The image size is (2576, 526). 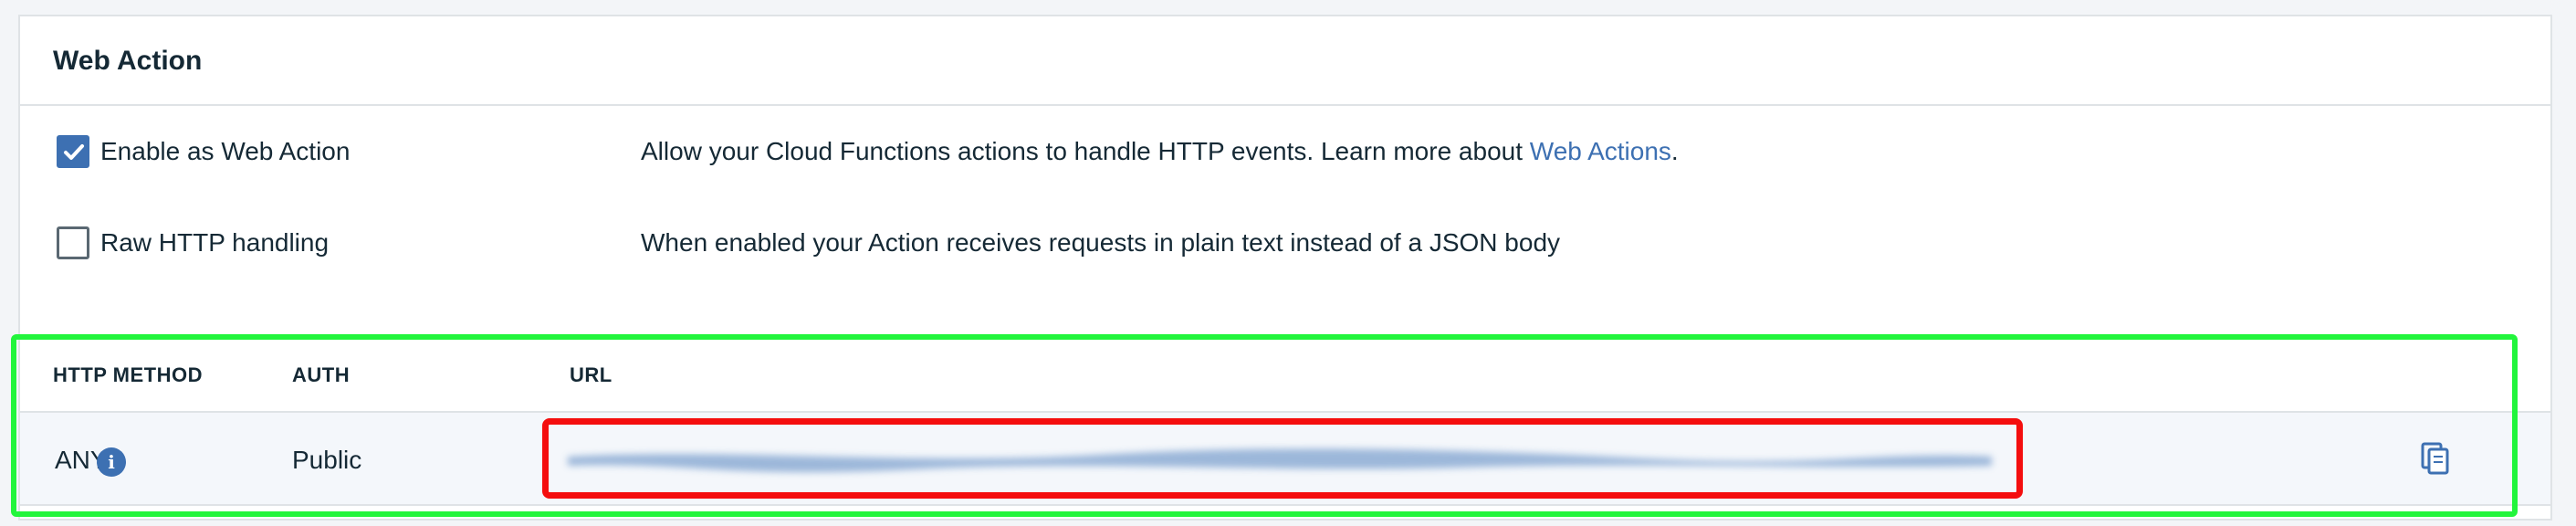 What do you see at coordinates (112, 462) in the screenshot?
I see `info-icon: i` at bounding box center [112, 462].